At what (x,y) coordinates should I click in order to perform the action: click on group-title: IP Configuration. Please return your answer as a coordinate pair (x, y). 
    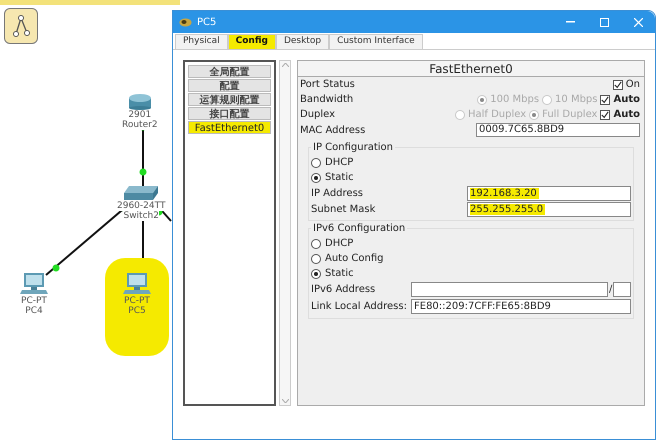
    Looking at the image, I should click on (353, 148).